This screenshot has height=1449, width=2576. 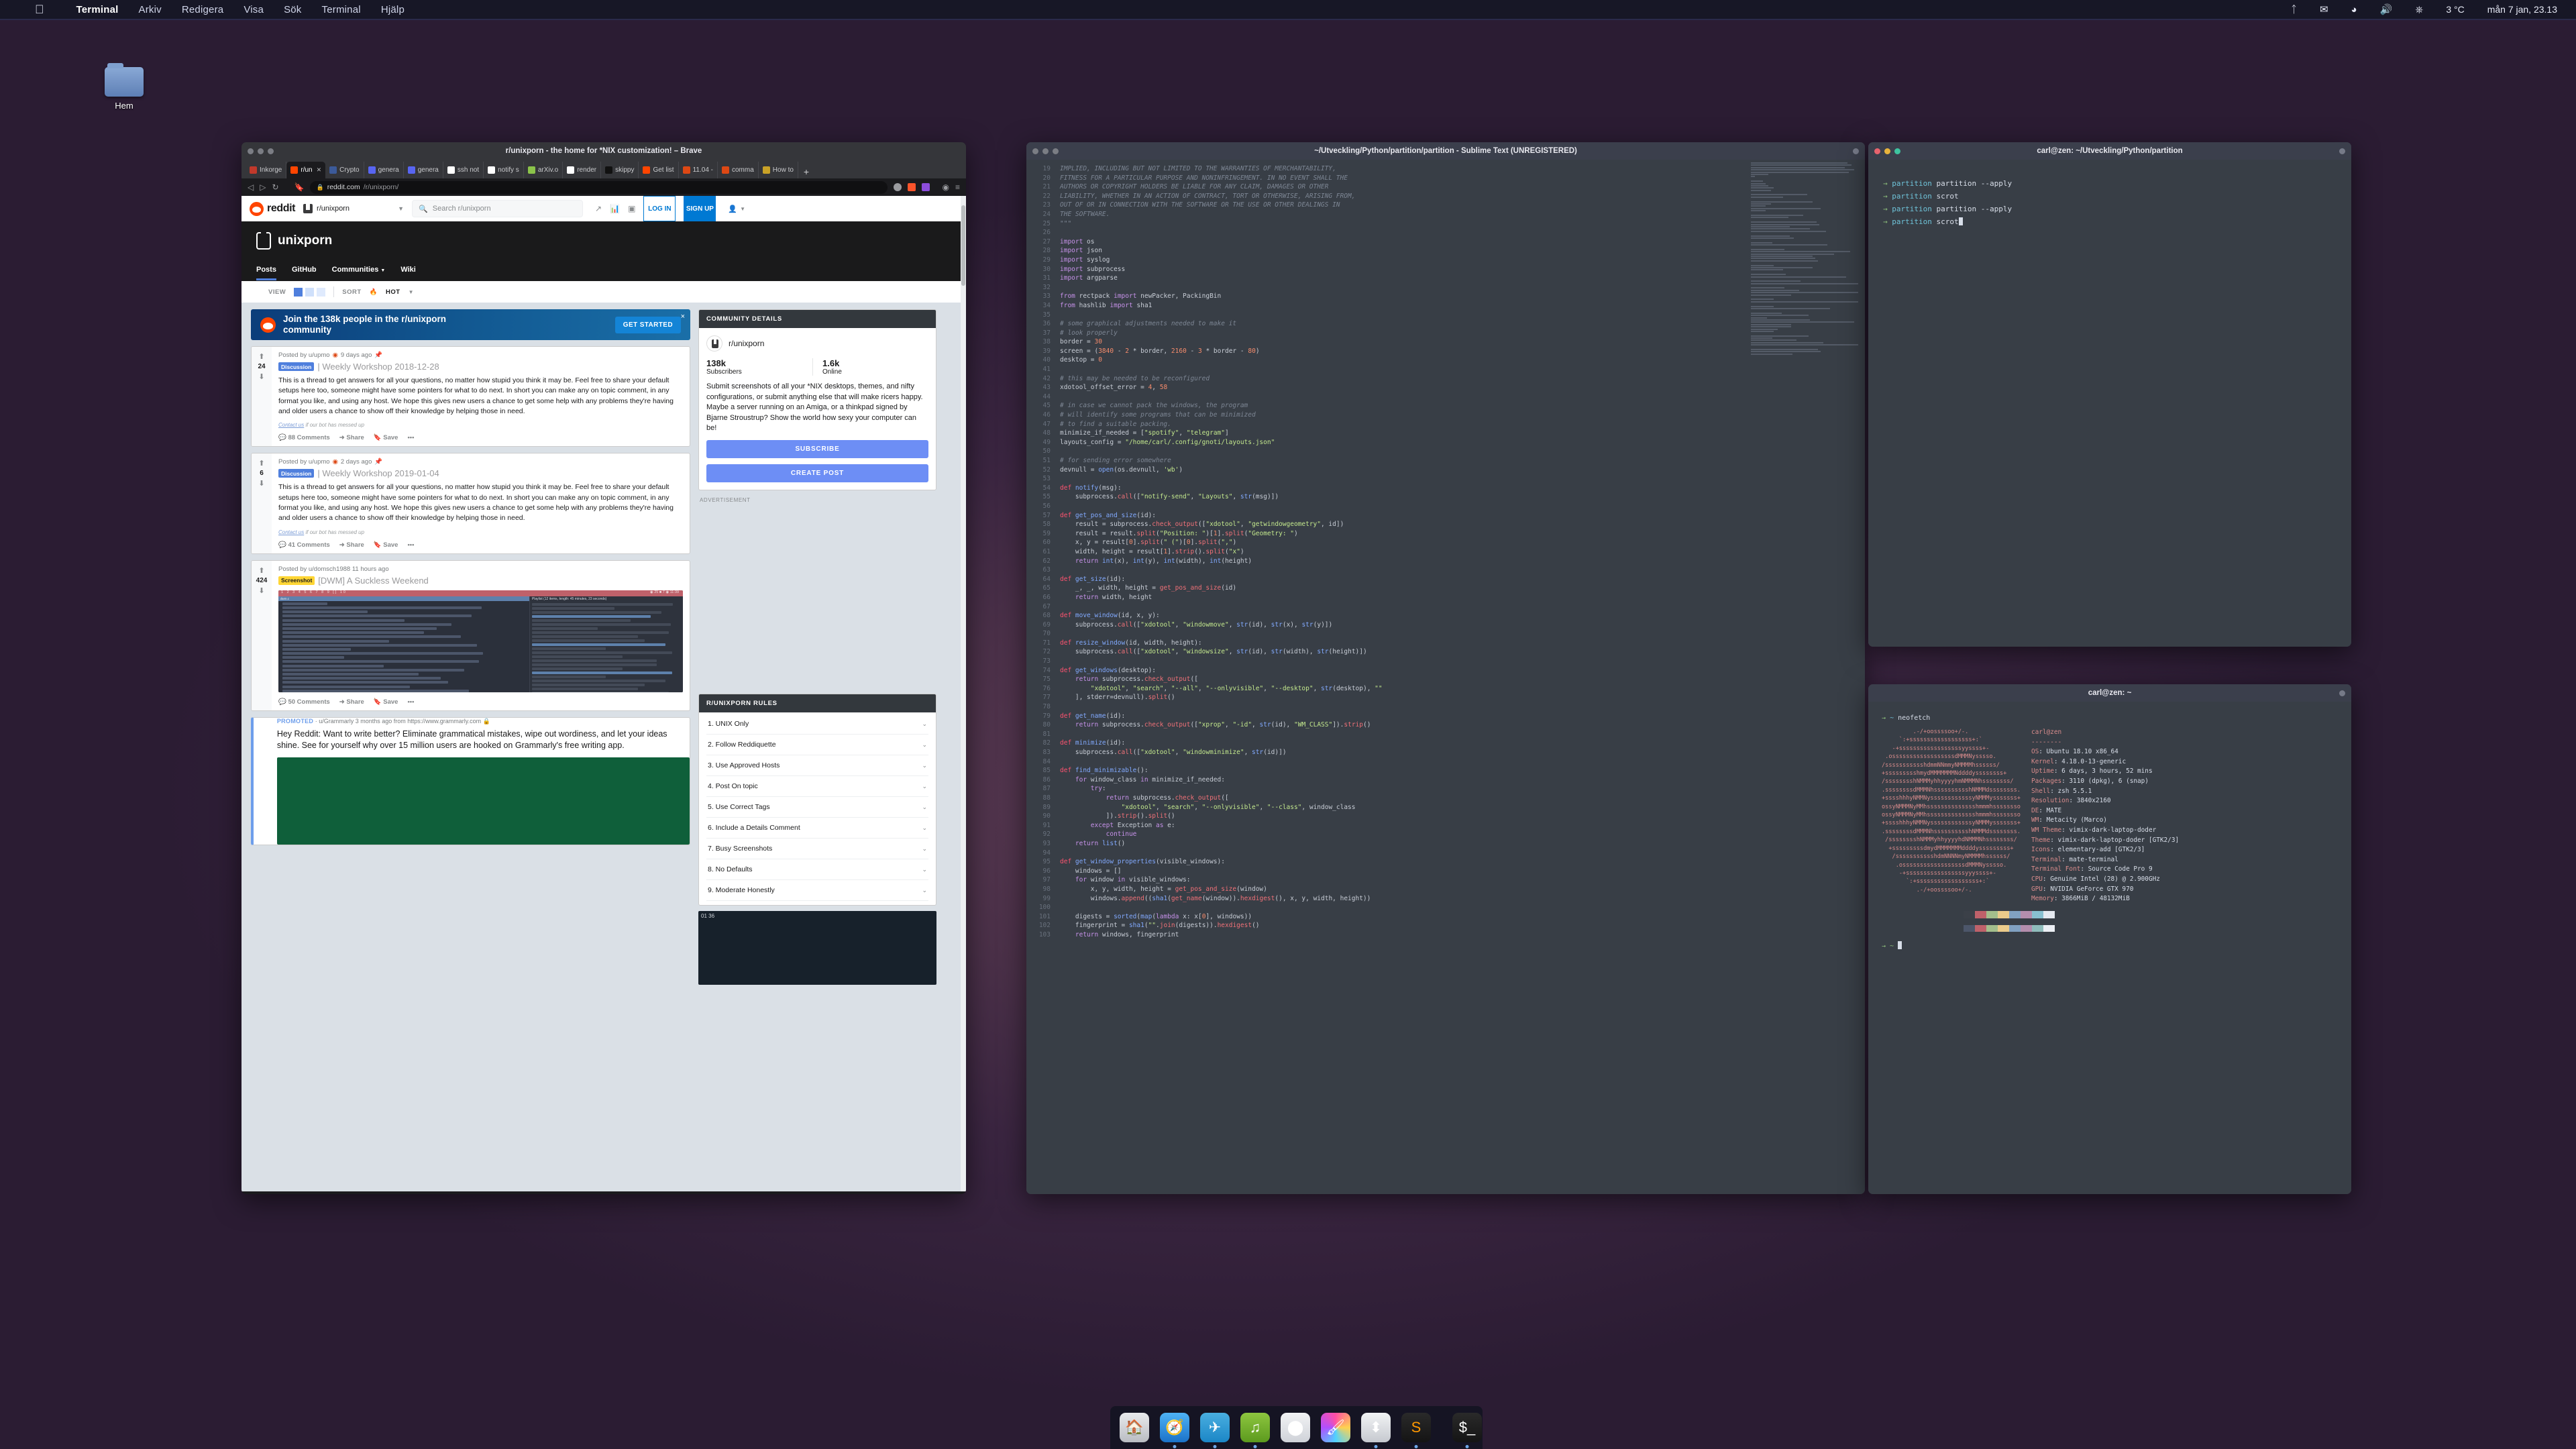 I want to click on post-flair: Discussion, so click(x=296, y=366).